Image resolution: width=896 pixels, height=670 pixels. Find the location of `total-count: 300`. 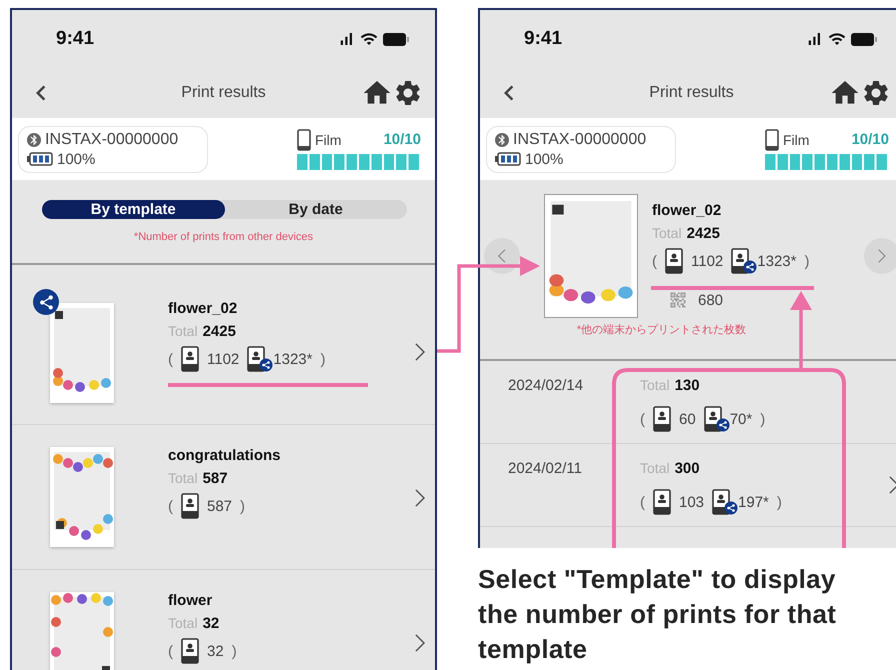

total-count: 300 is located at coordinates (687, 468).